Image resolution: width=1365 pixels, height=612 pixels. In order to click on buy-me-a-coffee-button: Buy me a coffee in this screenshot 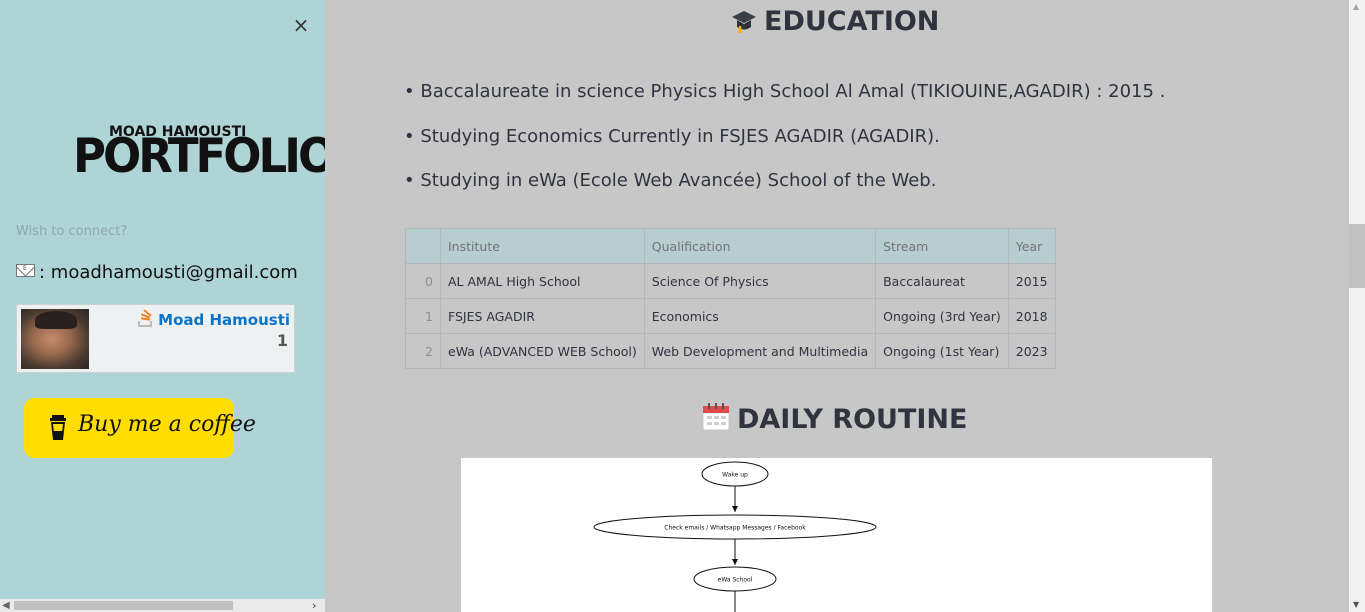, I will do `click(140, 428)`.